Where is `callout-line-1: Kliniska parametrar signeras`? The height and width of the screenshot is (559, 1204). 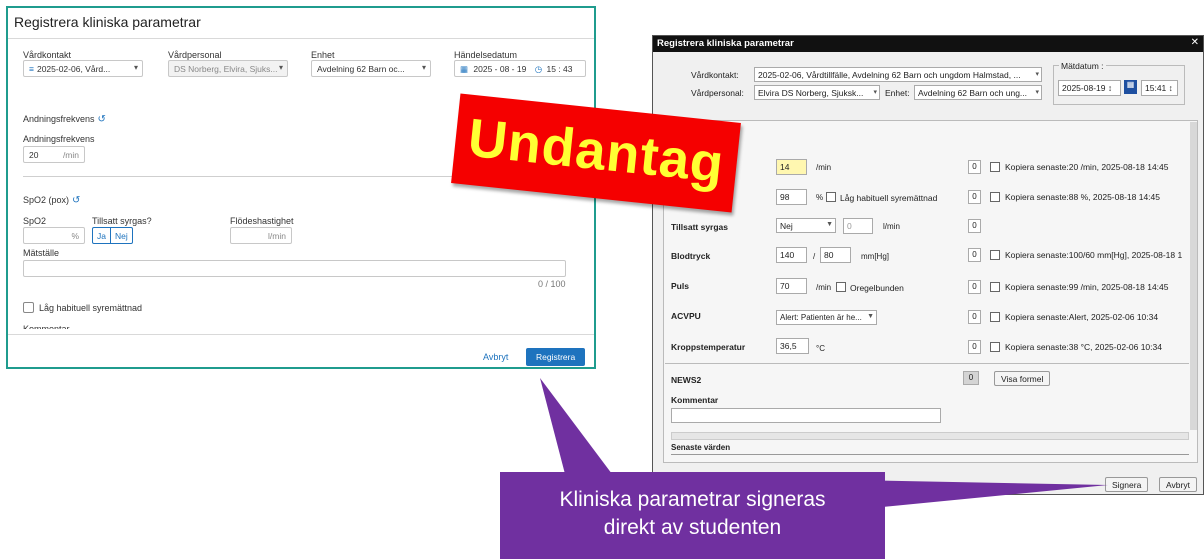
callout-line-1: Kliniska parametrar signeras is located at coordinates (692, 499).